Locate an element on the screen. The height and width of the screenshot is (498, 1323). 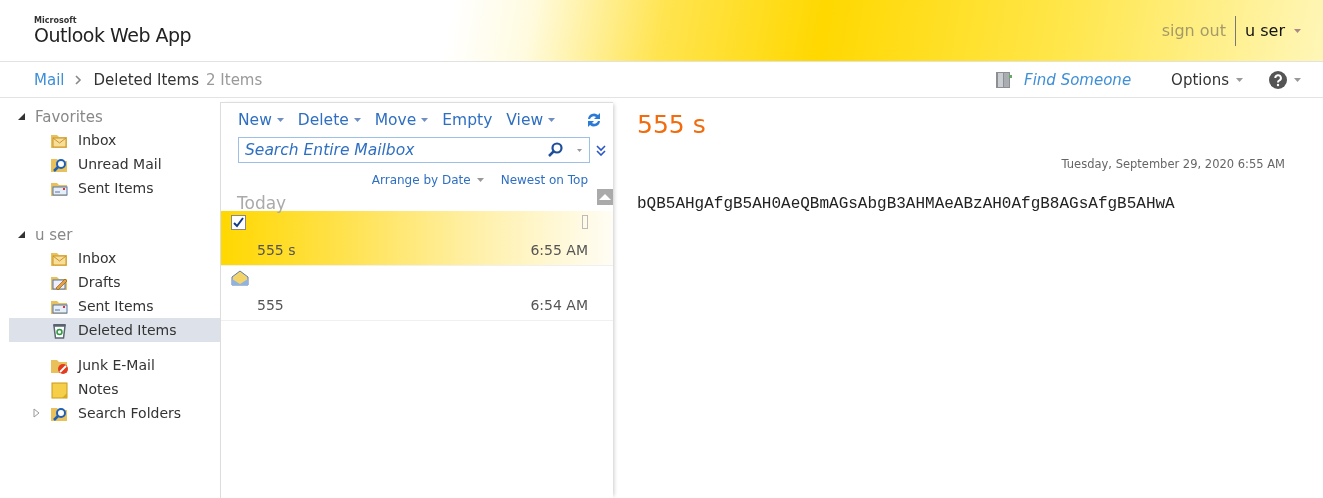
toolbar-button: Delete is located at coordinates (329, 120).